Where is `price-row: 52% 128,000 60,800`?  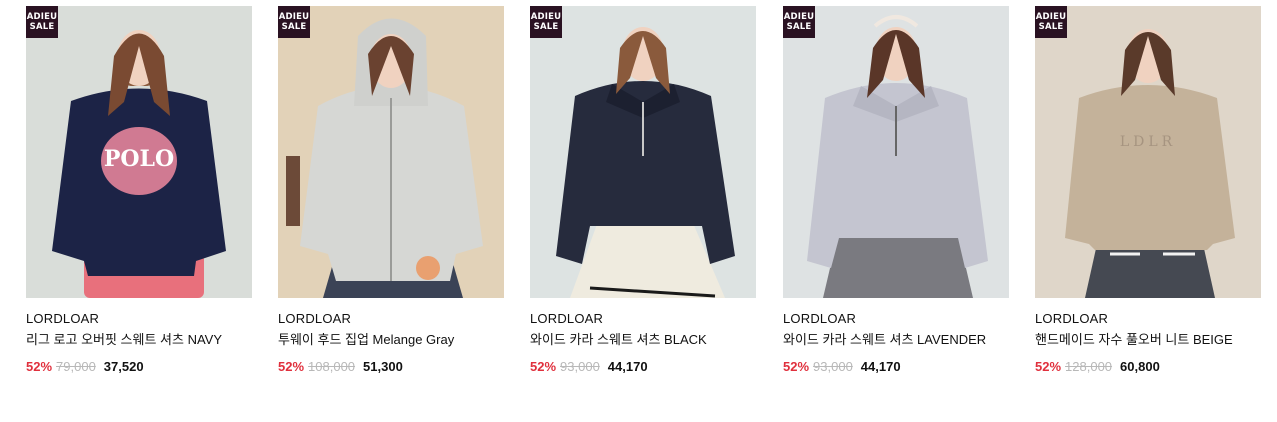
price-row: 52% 128,000 60,800 is located at coordinates (1148, 367).